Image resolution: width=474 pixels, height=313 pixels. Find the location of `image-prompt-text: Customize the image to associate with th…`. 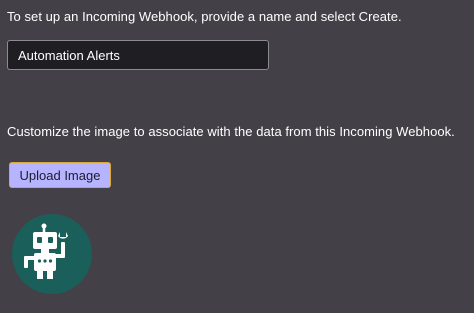

image-prompt-text: Customize the image to associate with th… is located at coordinates (231, 131).